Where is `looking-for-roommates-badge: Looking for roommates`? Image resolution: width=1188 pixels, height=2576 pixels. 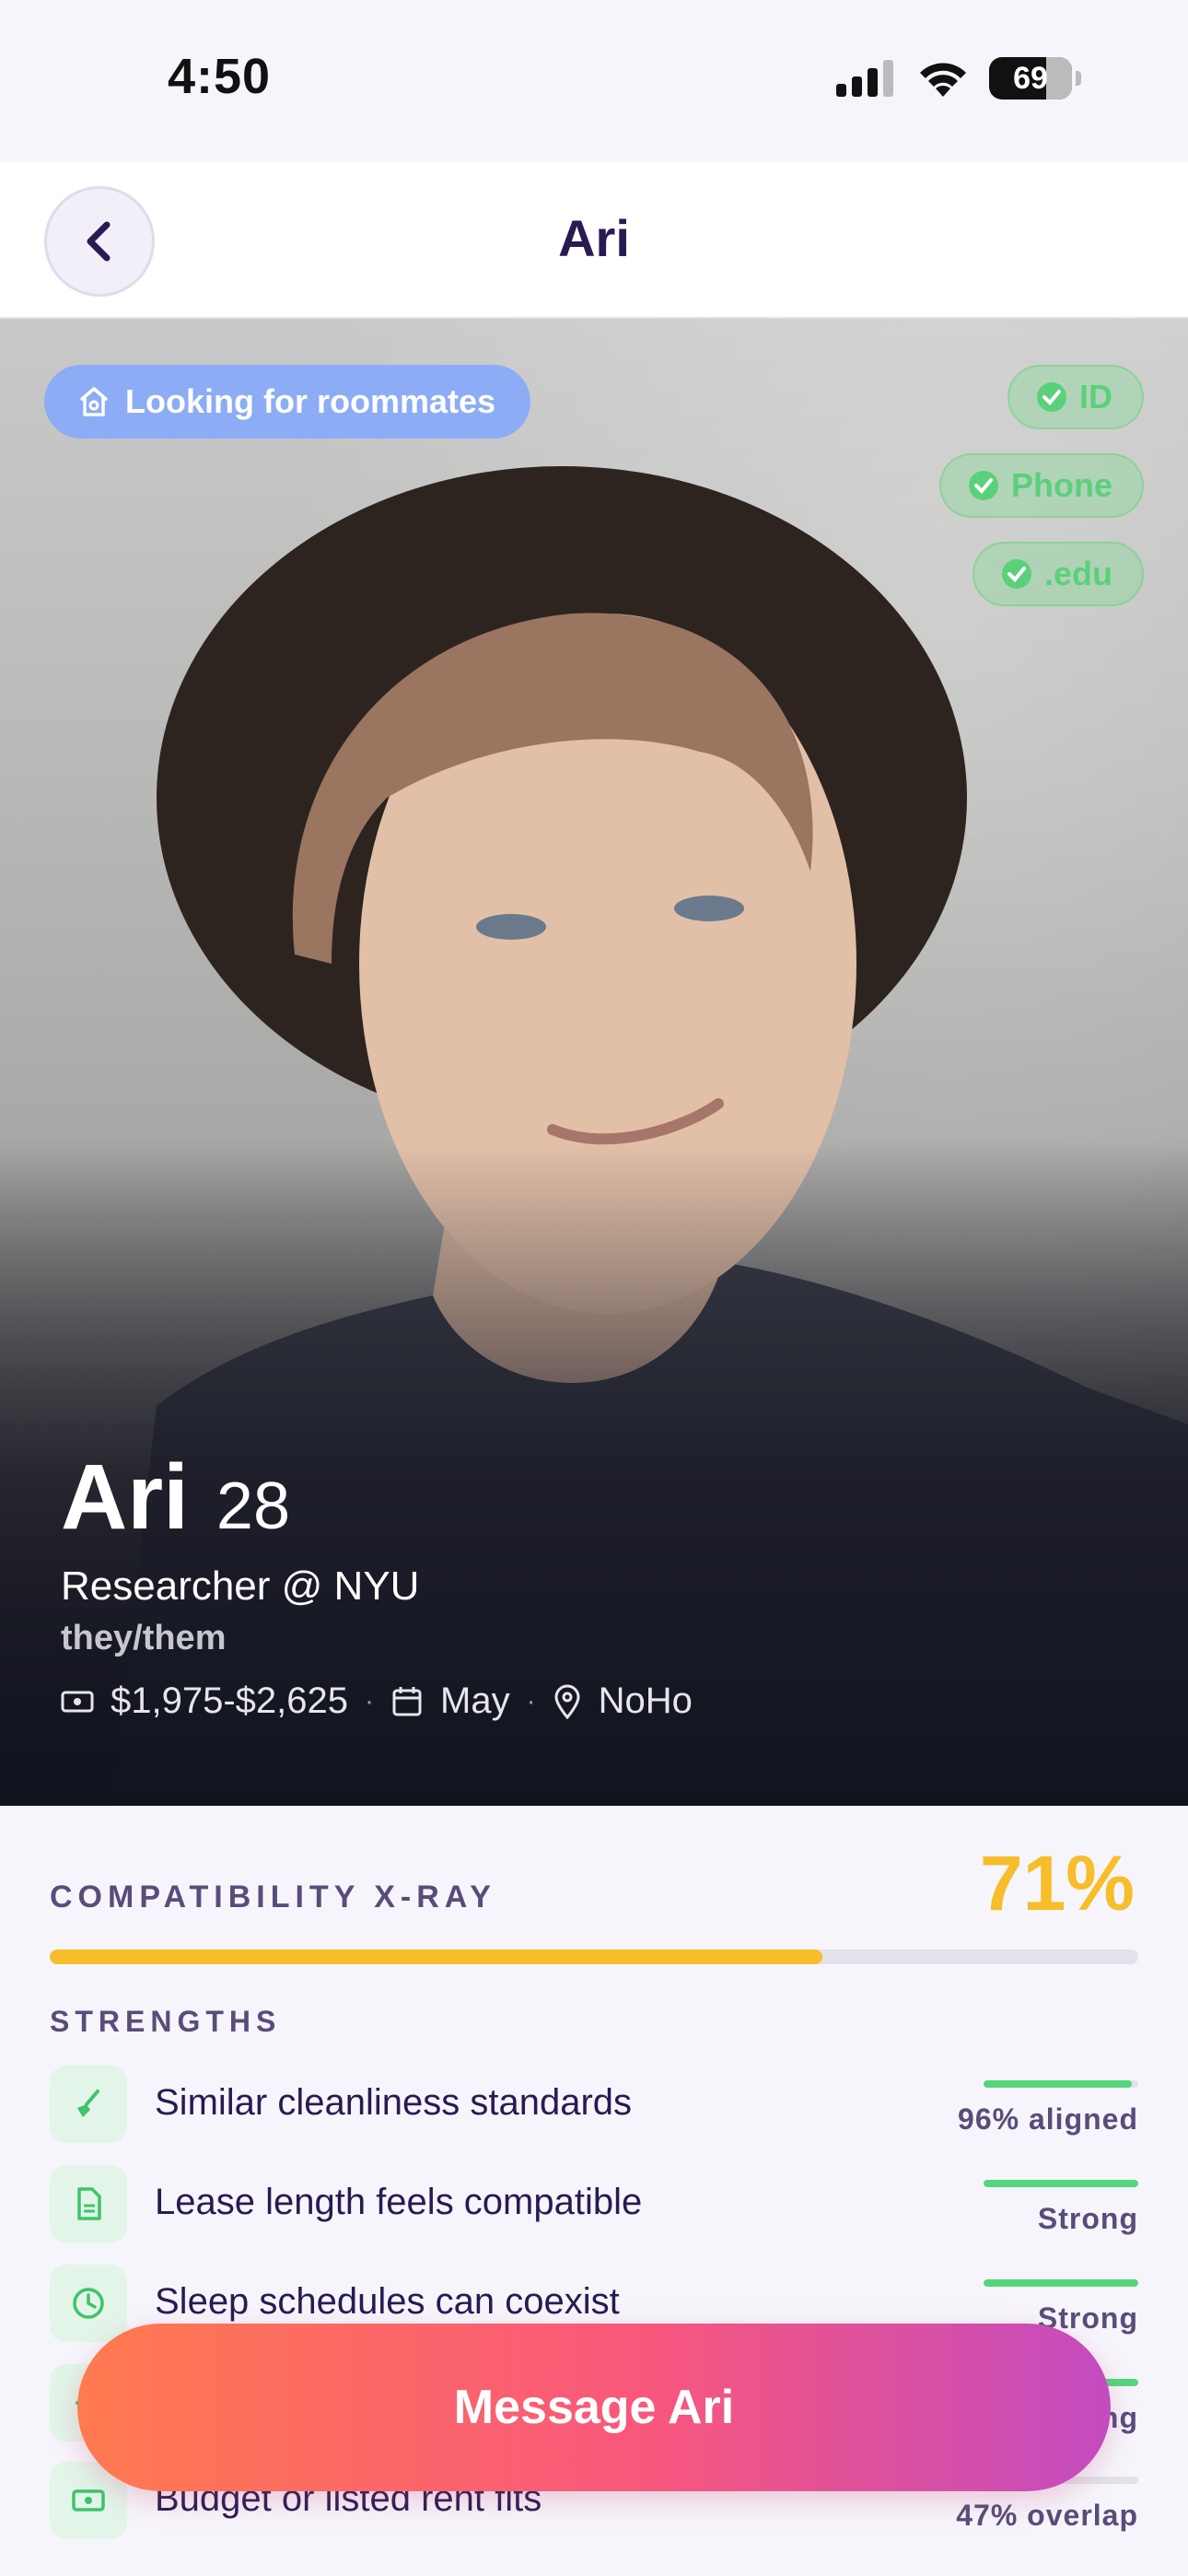
looking-for-roommates-badge: Looking for roommates is located at coordinates (287, 402).